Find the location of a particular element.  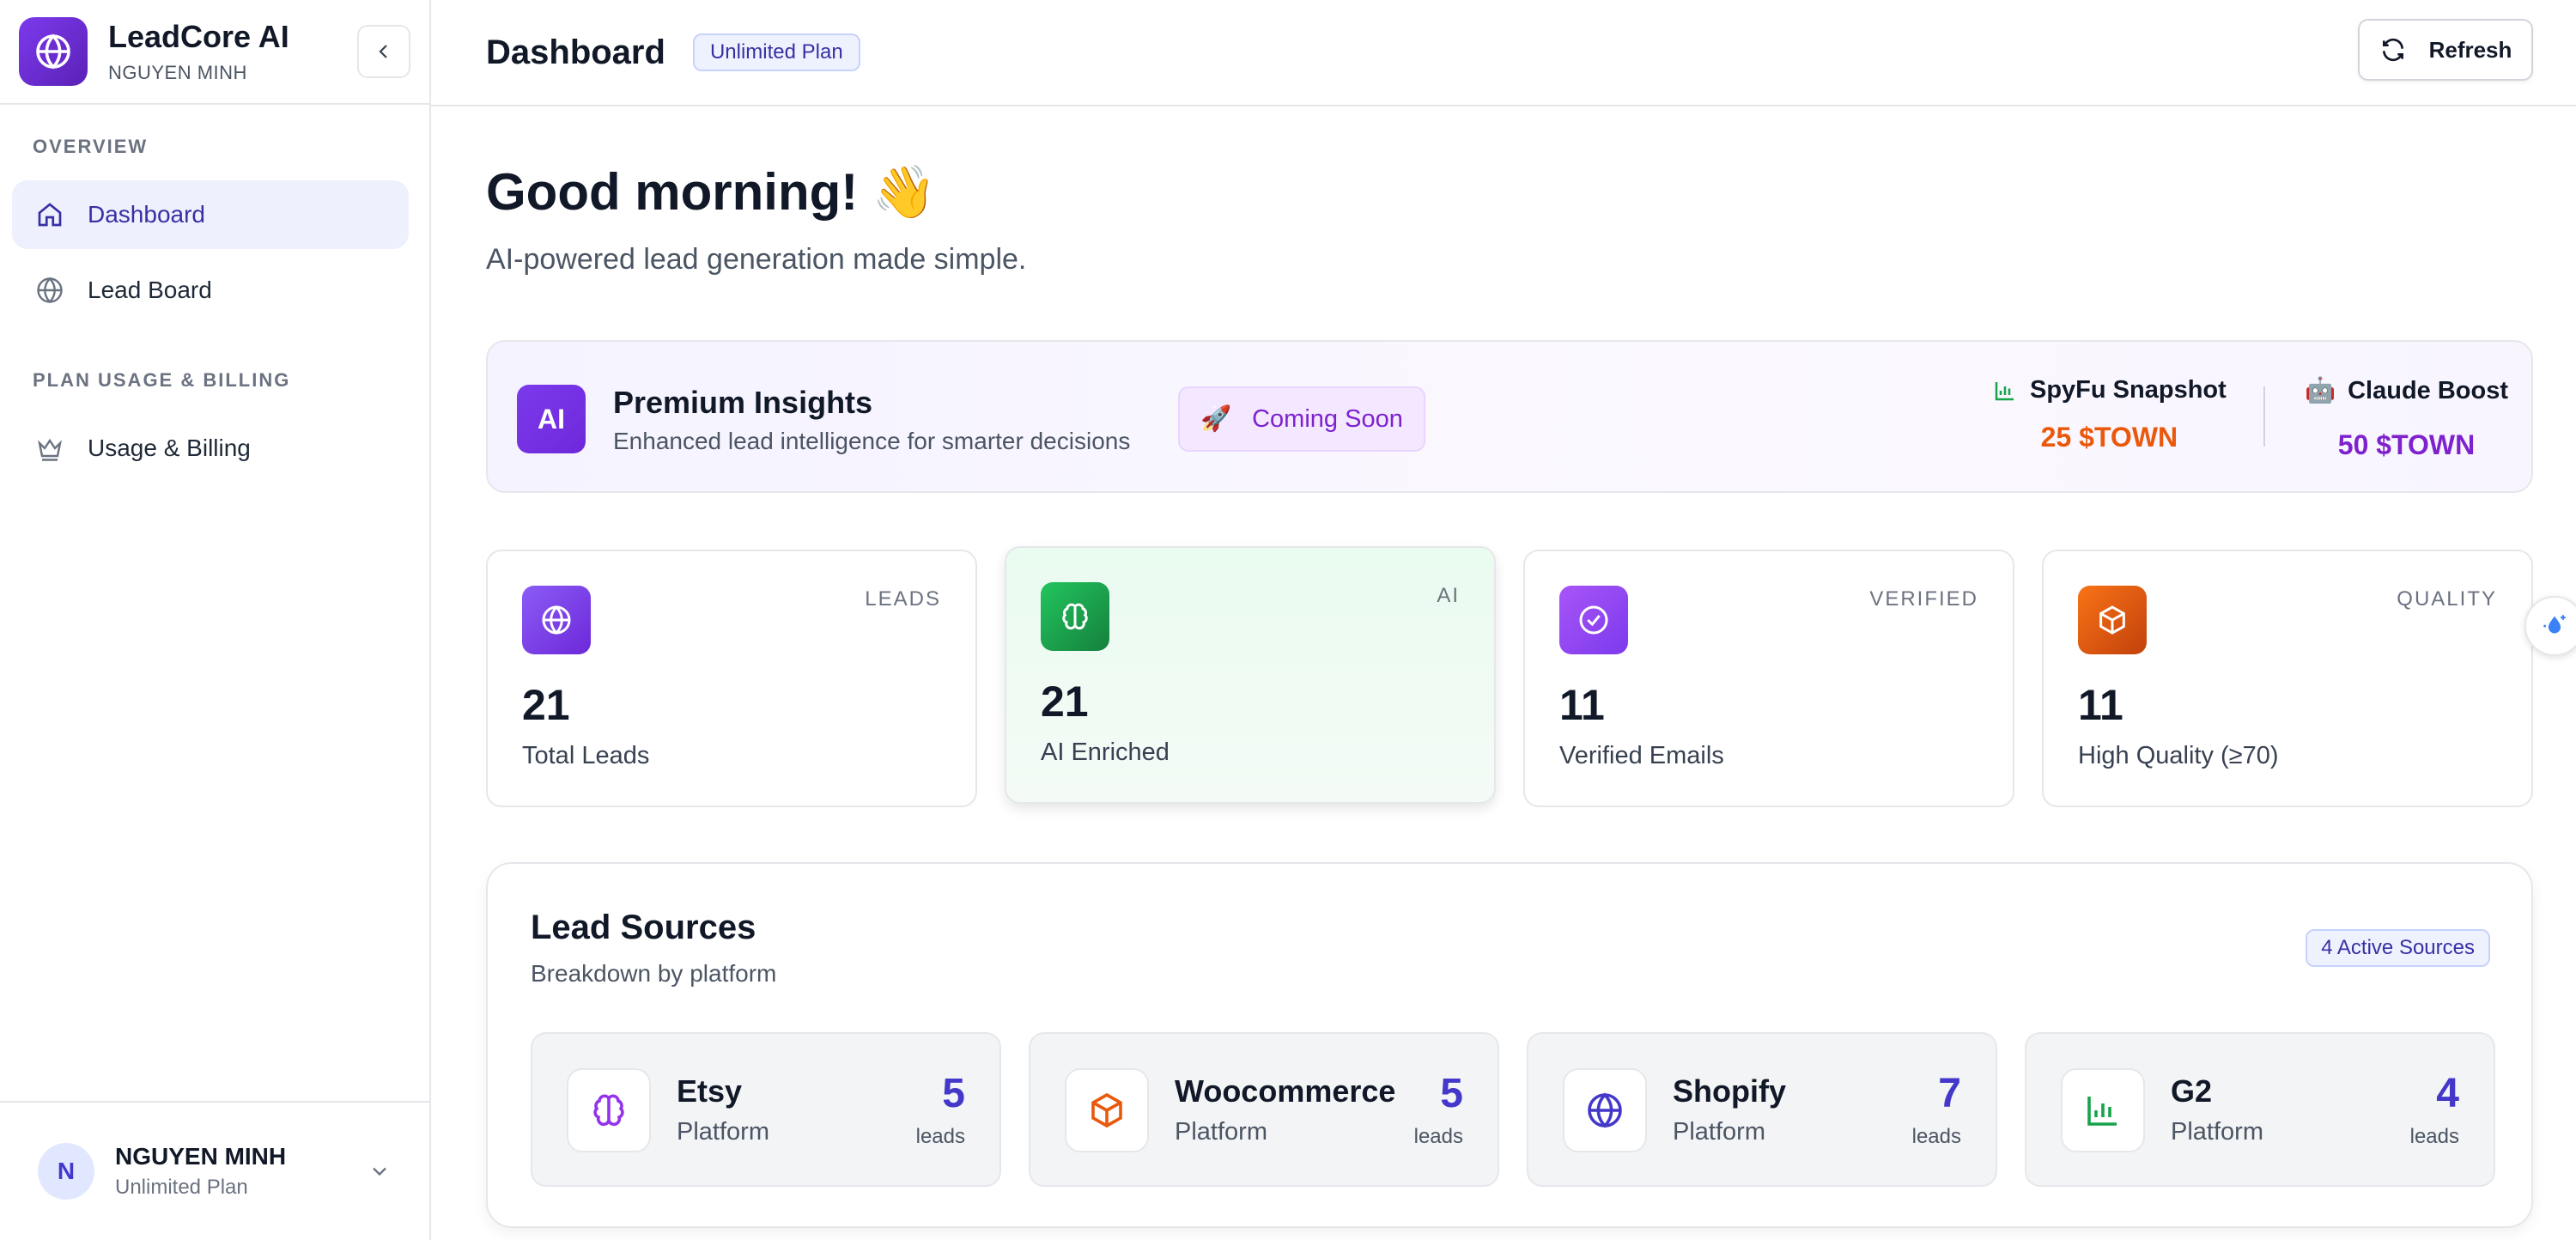

coming-soon-badge: 🚀 Coming Soon is located at coordinates (1301, 419).